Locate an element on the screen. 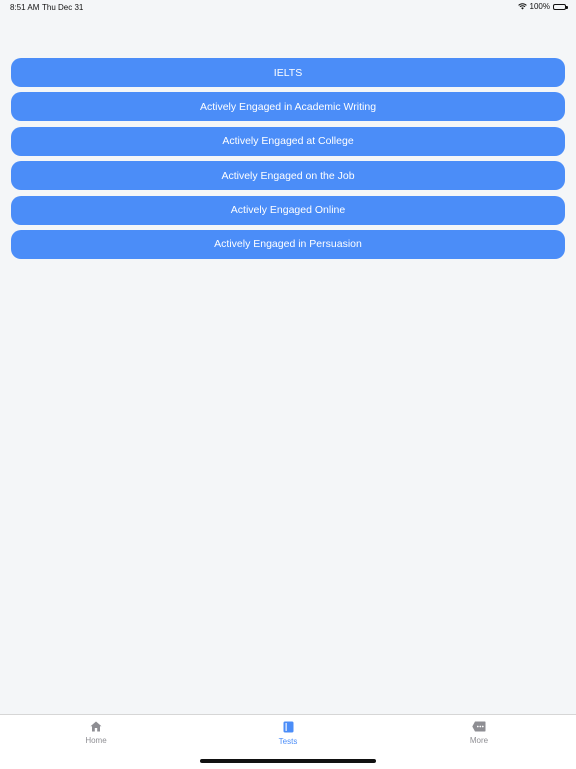 The width and height of the screenshot is (576, 769). more-icon is located at coordinates (479, 726).